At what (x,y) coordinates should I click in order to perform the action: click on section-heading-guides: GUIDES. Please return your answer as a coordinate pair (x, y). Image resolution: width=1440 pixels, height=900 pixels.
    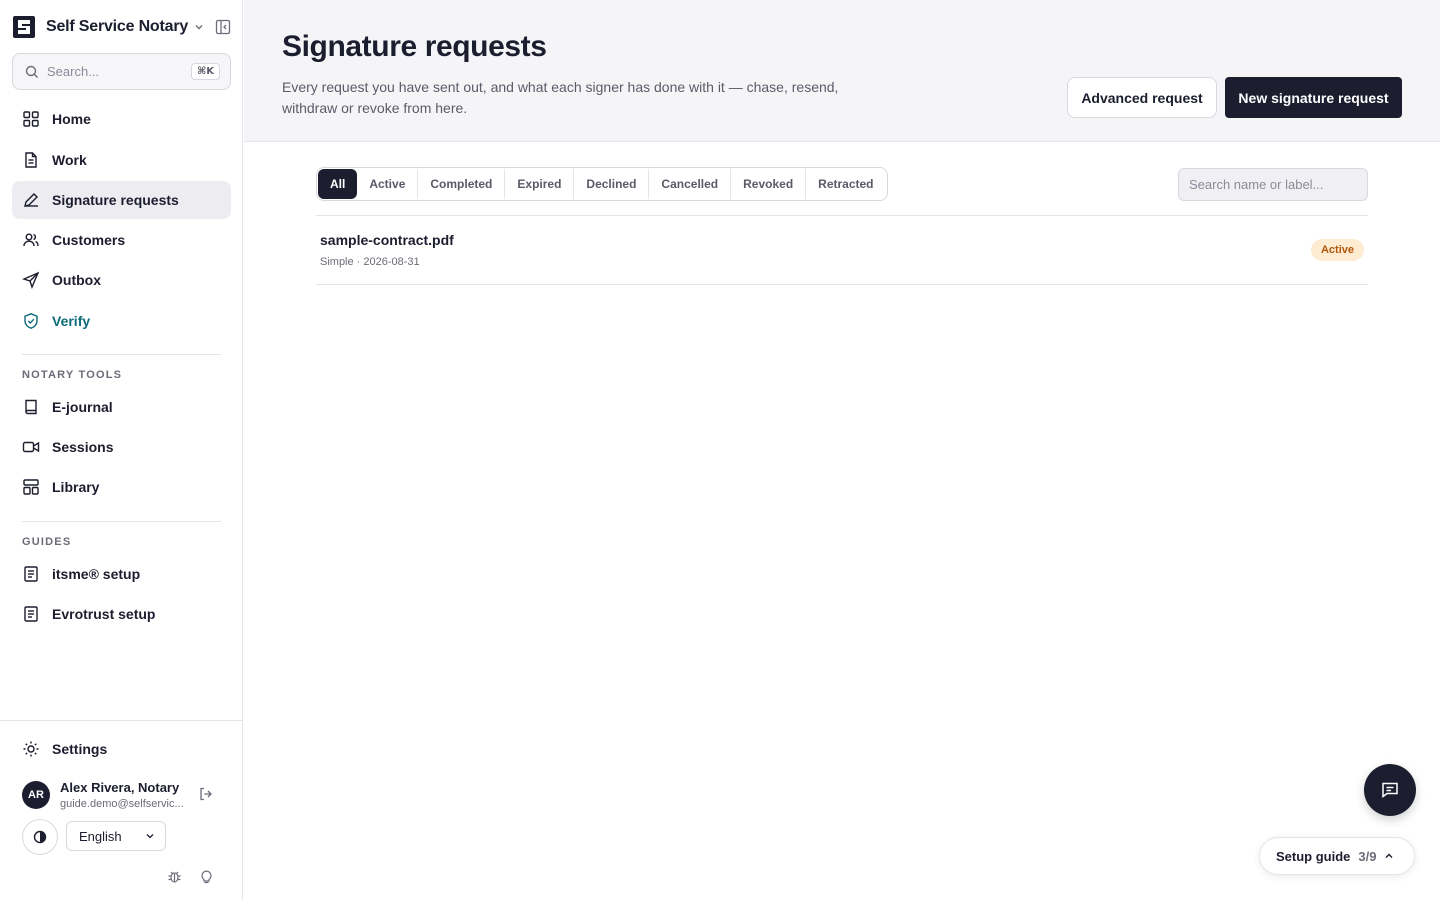
    Looking at the image, I should click on (47, 542).